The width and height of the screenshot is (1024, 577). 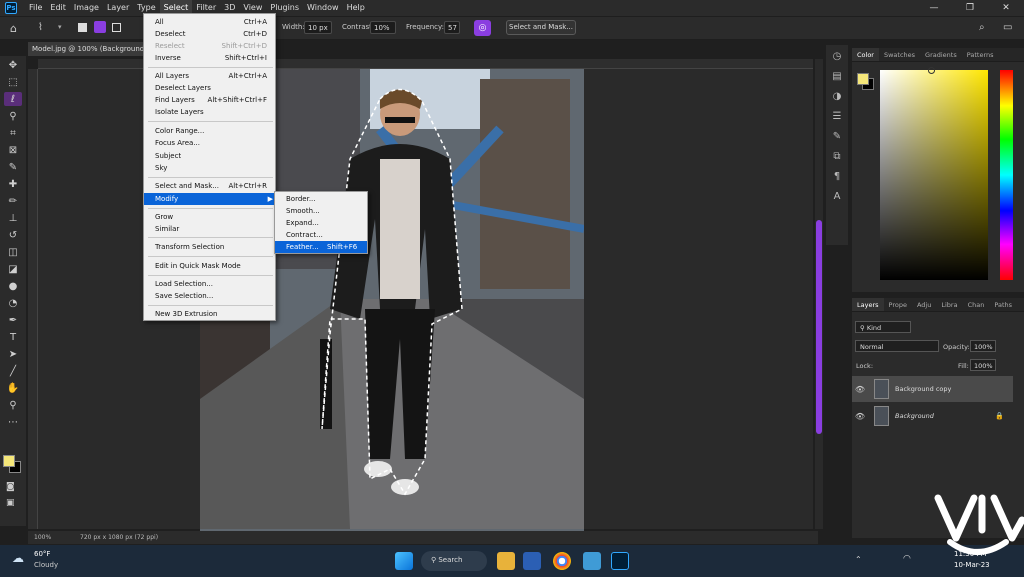 What do you see at coordinates (100, 27) in the screenshot?
I see `add-to-selection-icon` at bounding box center [100, 27].